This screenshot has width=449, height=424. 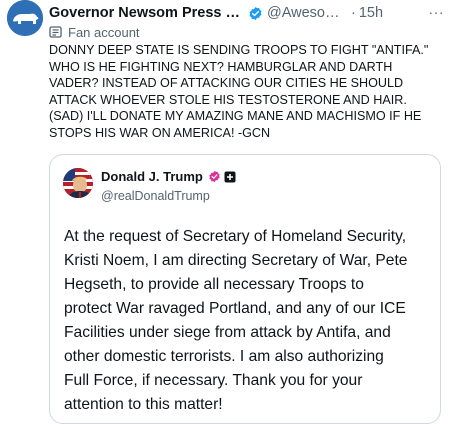 I want to click on quoted-handle: @realDonaldTrump, so click(x=155, y=196).